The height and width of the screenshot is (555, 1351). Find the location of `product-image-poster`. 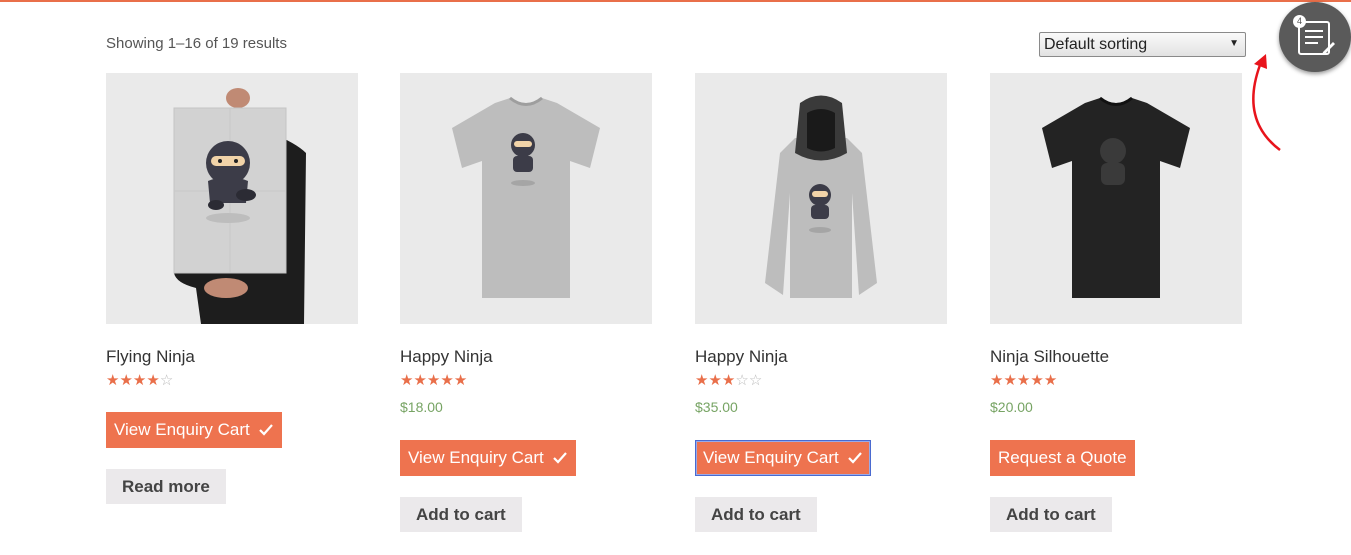

product-image-poster is located at coordinates (232, 198).